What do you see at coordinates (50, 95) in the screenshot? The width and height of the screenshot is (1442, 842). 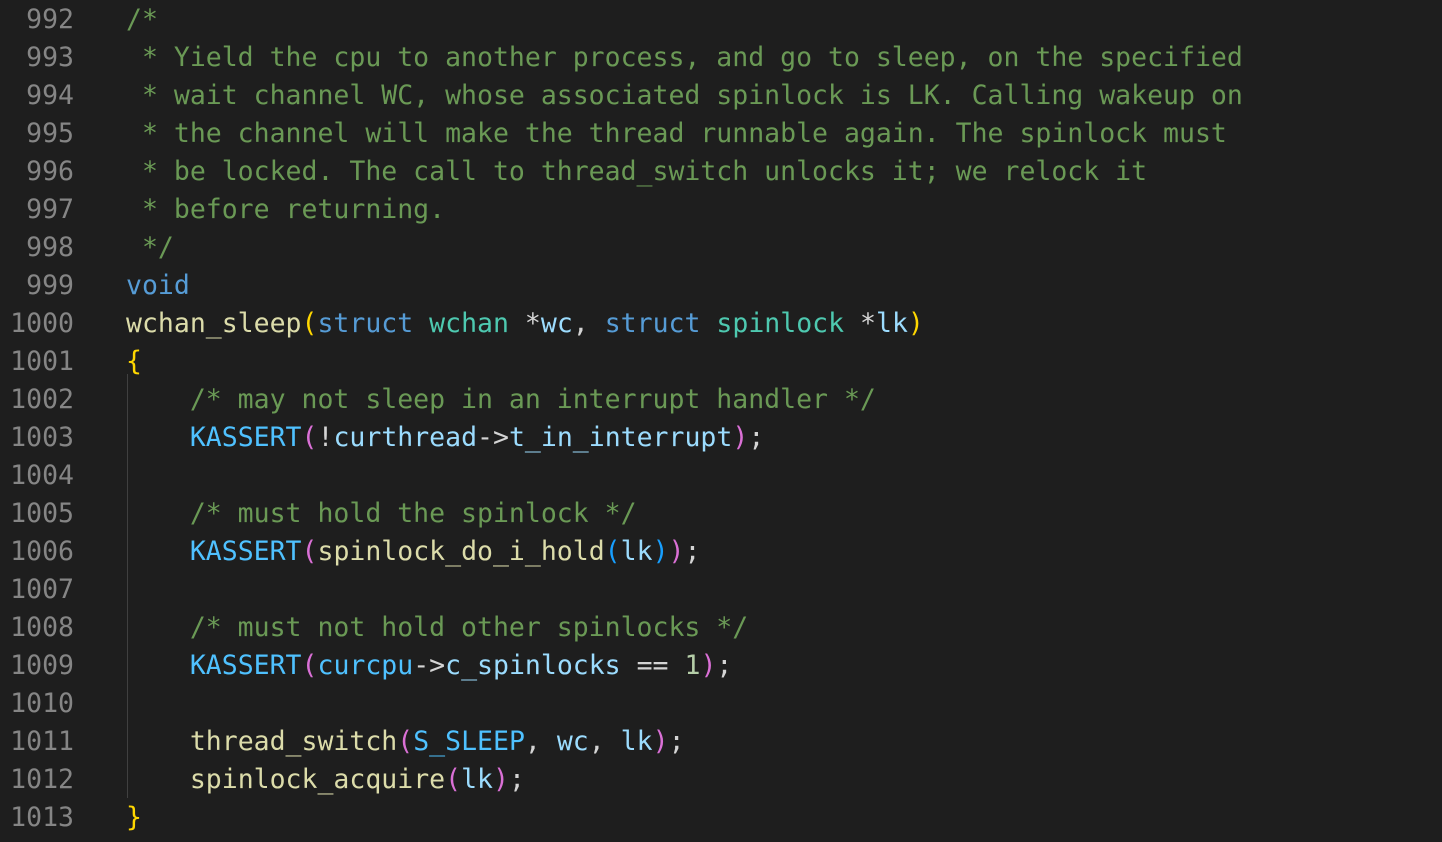 I see `line-number: 994` at bounding box center [50, 95].